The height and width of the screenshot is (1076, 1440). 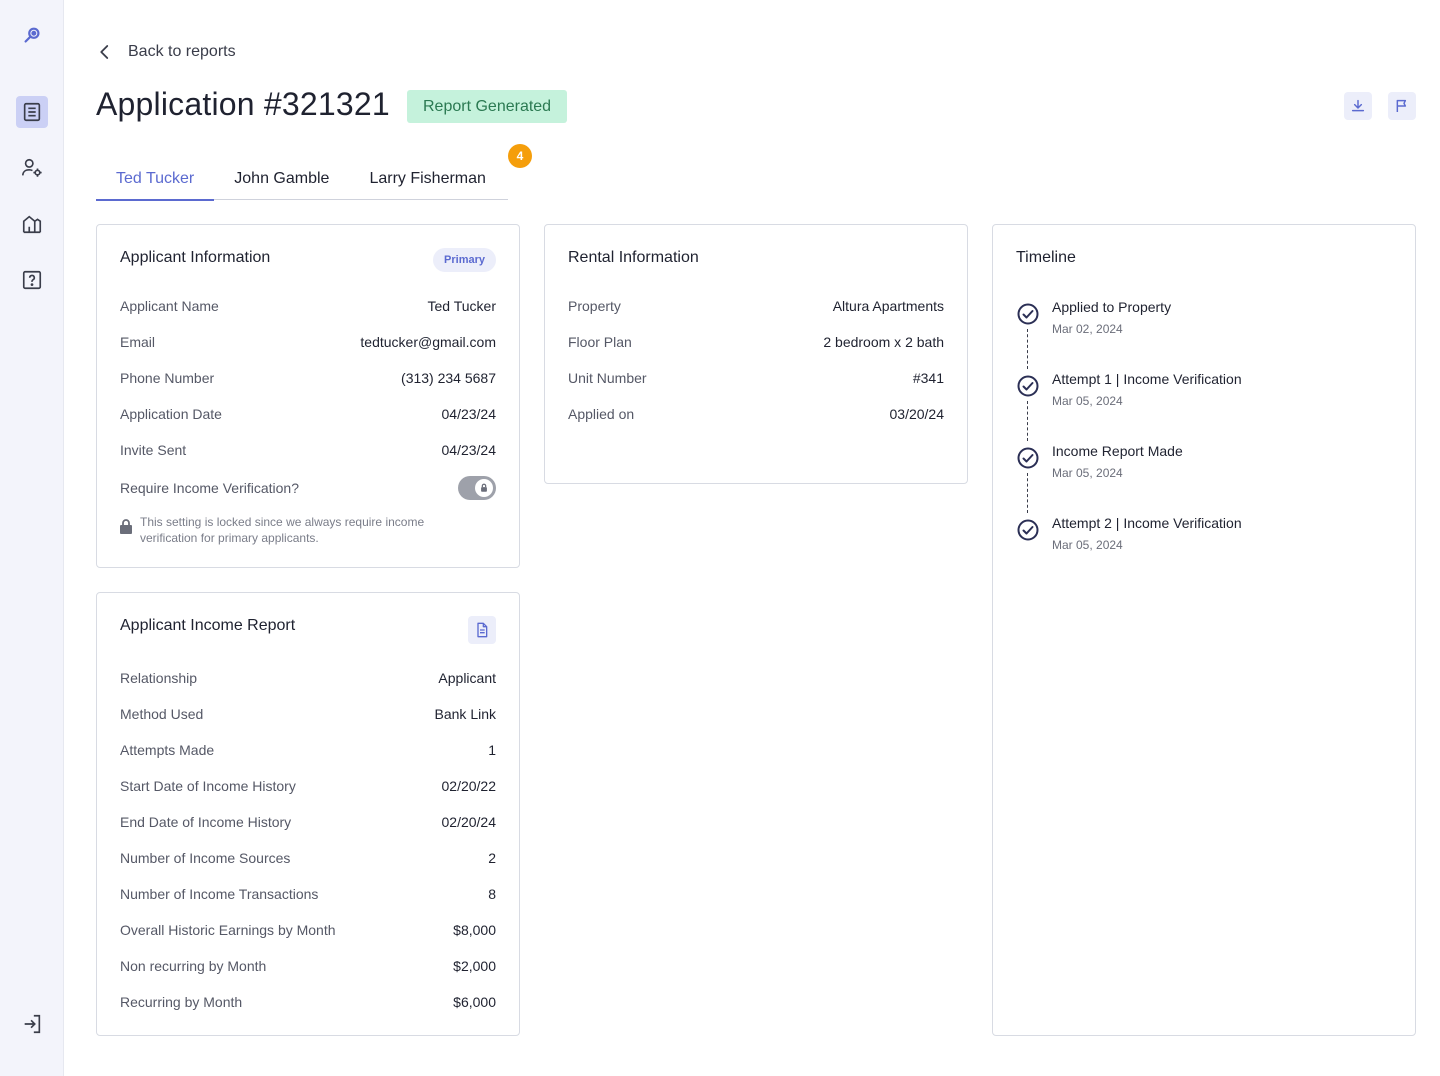 What do you see at coordinates (219, 894) in the screenshot?
I see `row-label: Number of Income Transactions` at bounding box center [219, 894].